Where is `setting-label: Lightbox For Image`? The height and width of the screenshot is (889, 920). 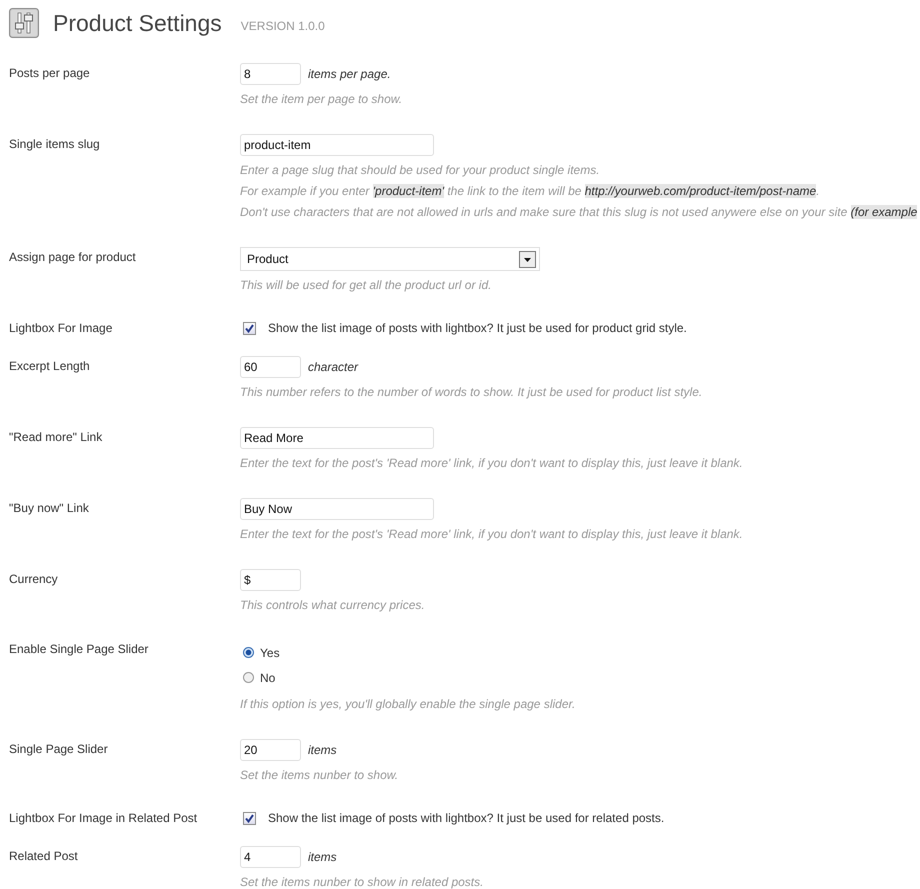
setting-label: Lightbox For Image is located at coordinates (60, 328).